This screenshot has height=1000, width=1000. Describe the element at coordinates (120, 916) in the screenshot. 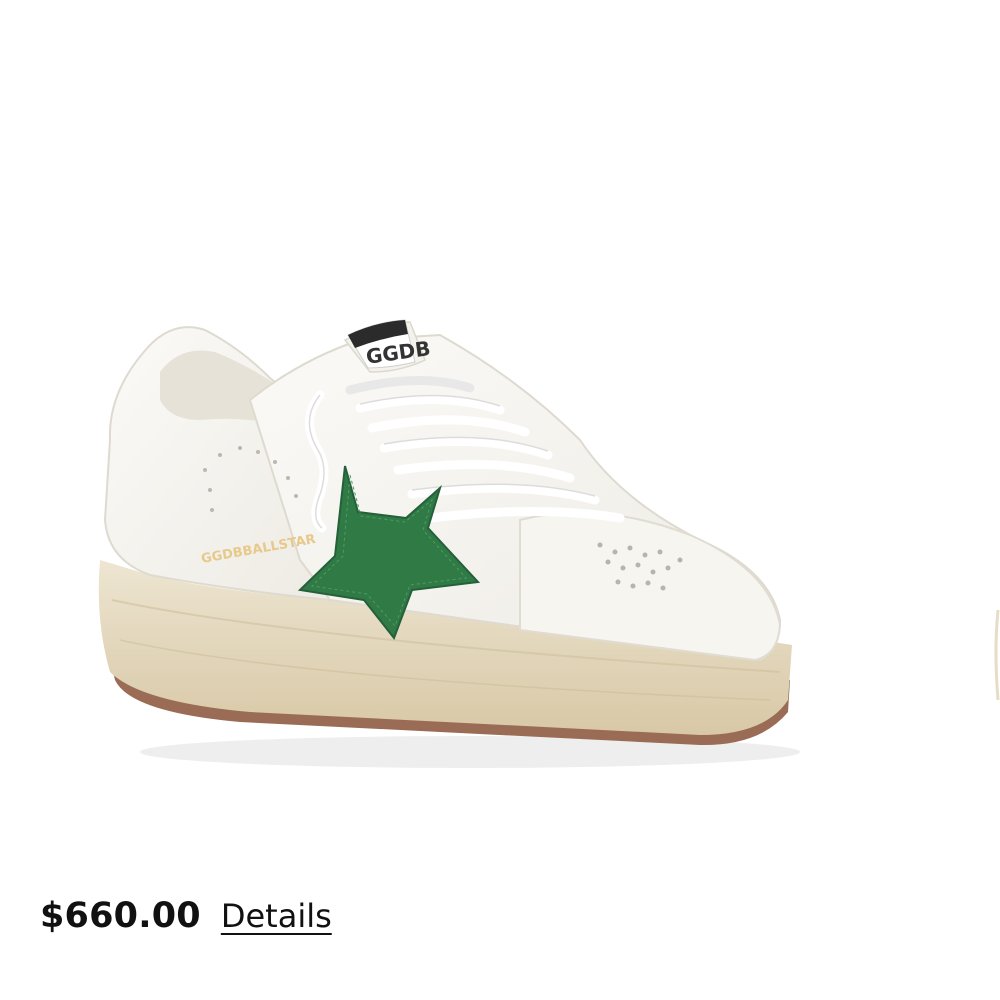

I see `price: $660.00` at that location.